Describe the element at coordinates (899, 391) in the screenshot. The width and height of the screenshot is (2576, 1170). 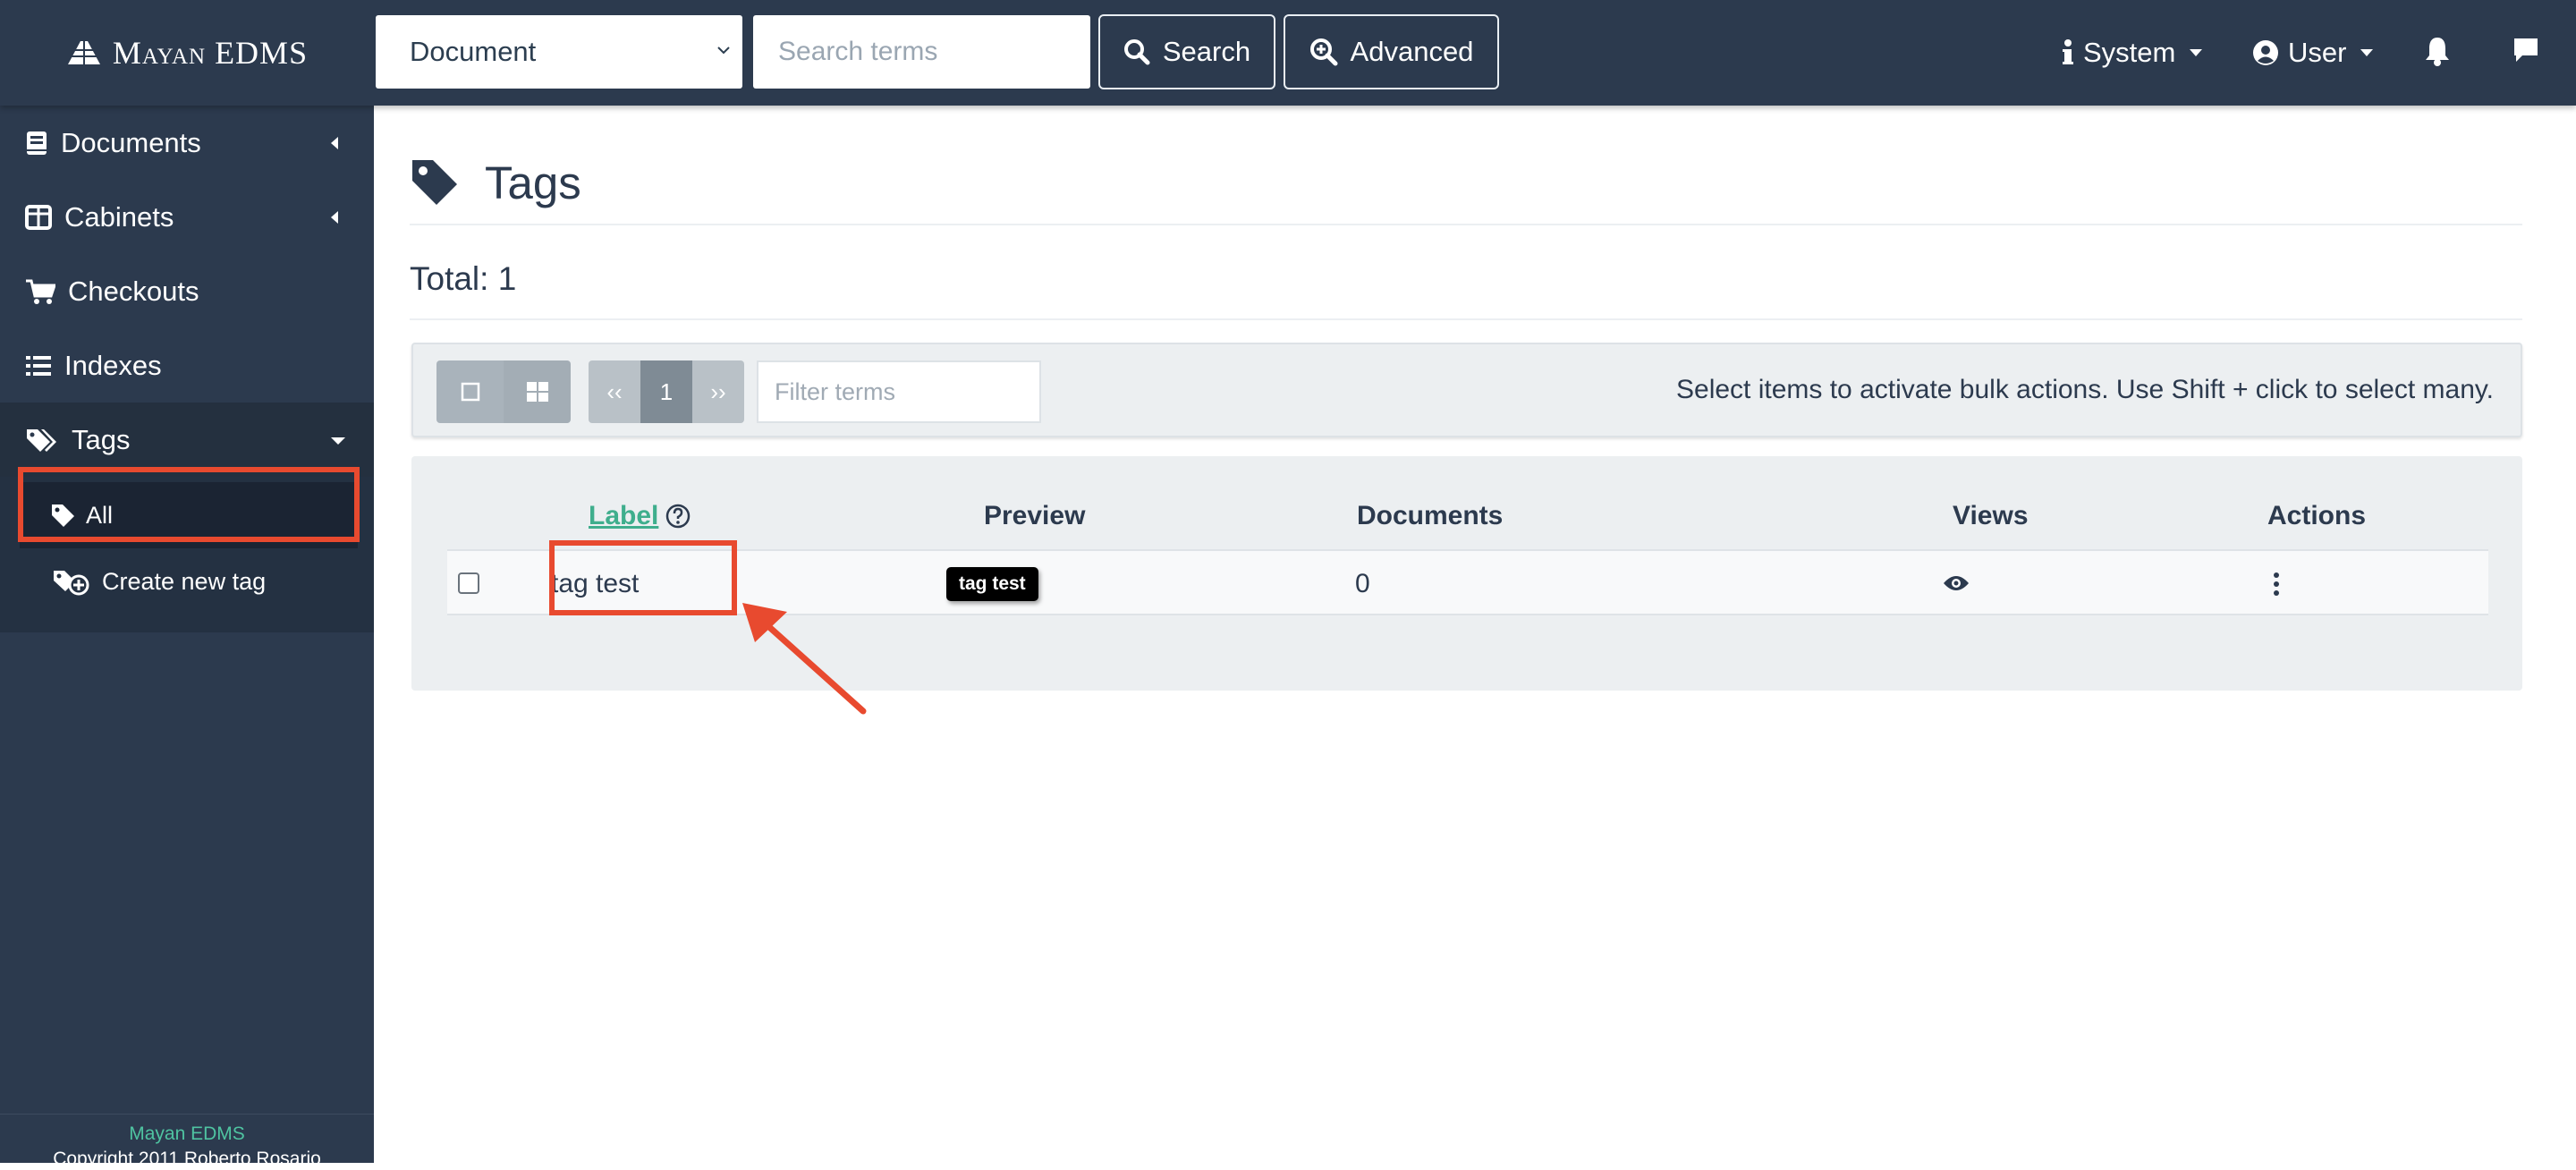
I see `filter-input` at that location.